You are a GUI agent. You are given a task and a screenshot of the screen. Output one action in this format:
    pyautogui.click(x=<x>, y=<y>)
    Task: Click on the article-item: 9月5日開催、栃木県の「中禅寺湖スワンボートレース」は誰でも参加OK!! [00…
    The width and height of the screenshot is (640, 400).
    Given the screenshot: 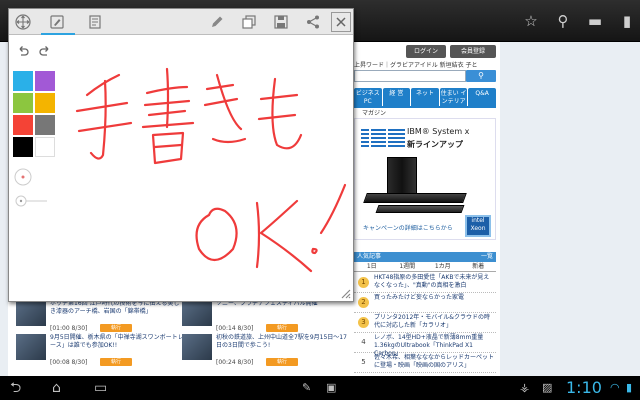 What is the action you would take?
    pyautogui.click(x=101, y=354)
    